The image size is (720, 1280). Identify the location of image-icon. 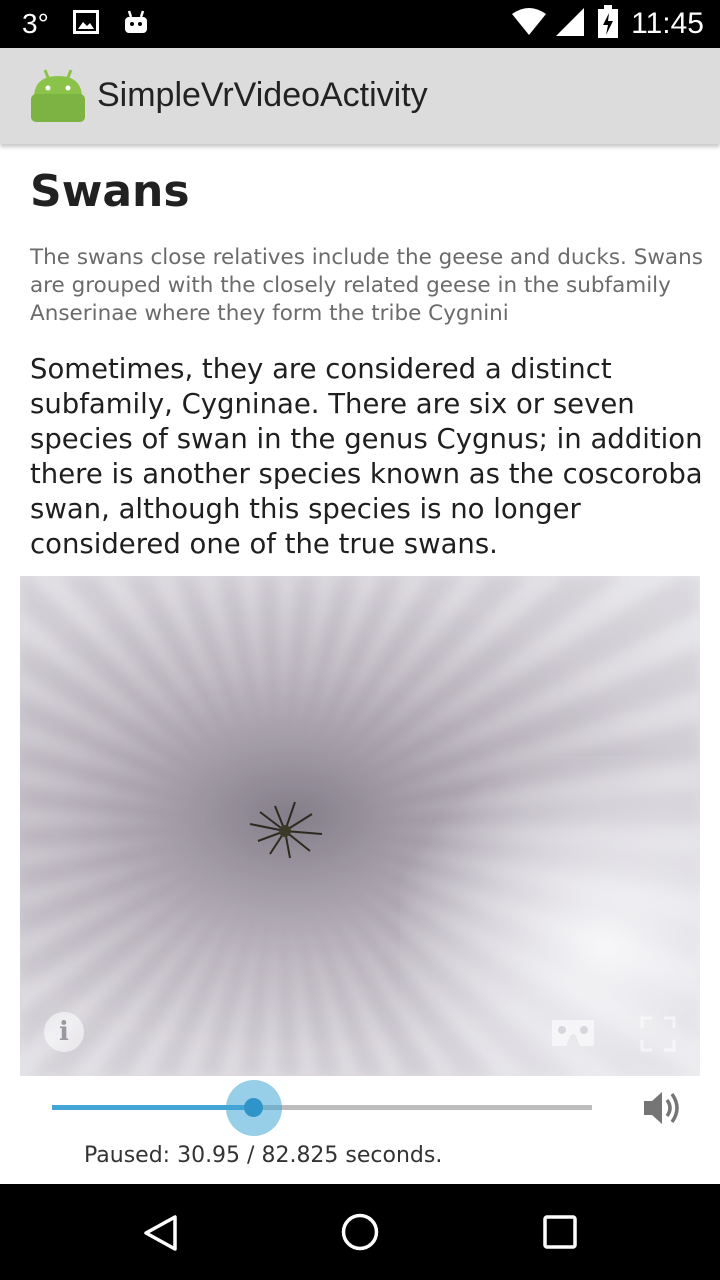
(85, 24).